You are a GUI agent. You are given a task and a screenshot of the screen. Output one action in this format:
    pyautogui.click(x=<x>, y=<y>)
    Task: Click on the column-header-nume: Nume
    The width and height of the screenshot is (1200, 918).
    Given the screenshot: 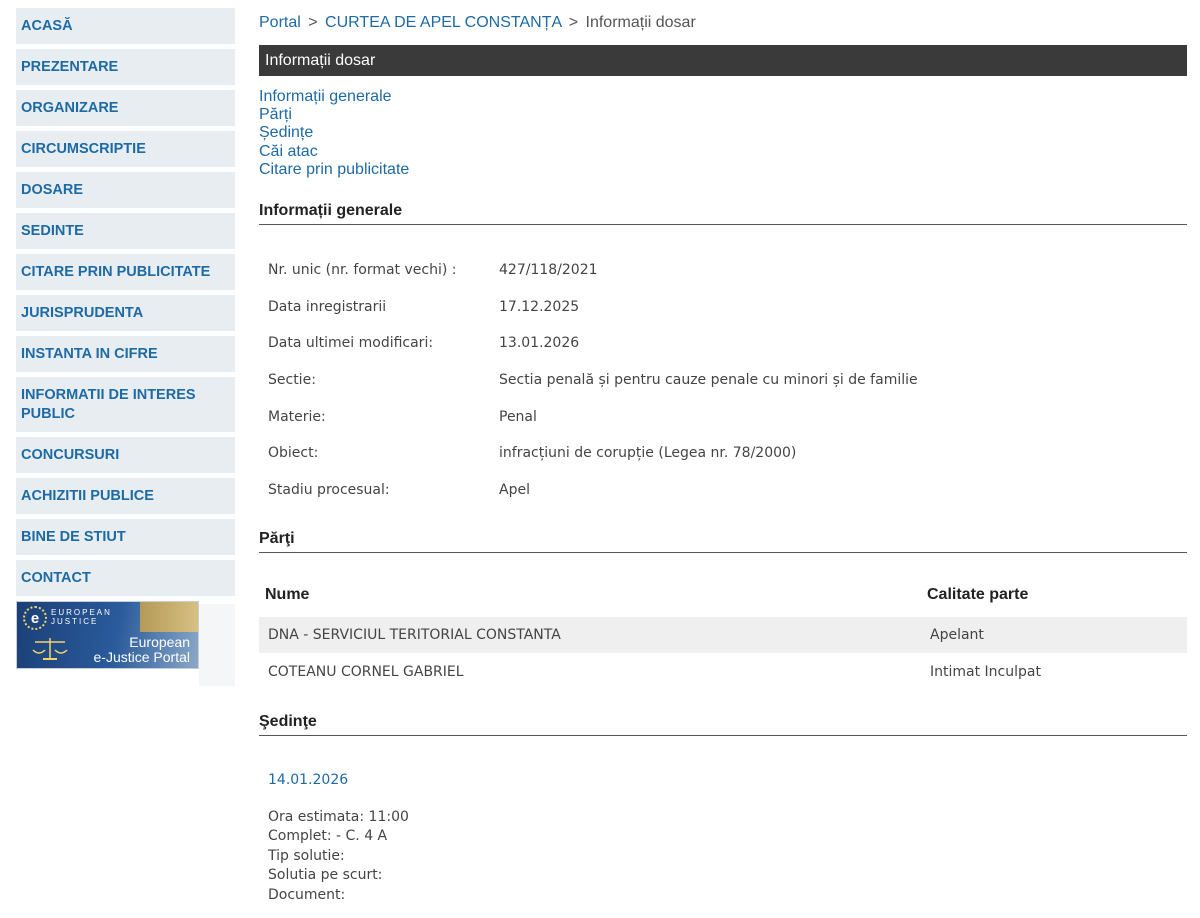 What is the action you would take?
    pyautogui.click(x=287, y=594)
    